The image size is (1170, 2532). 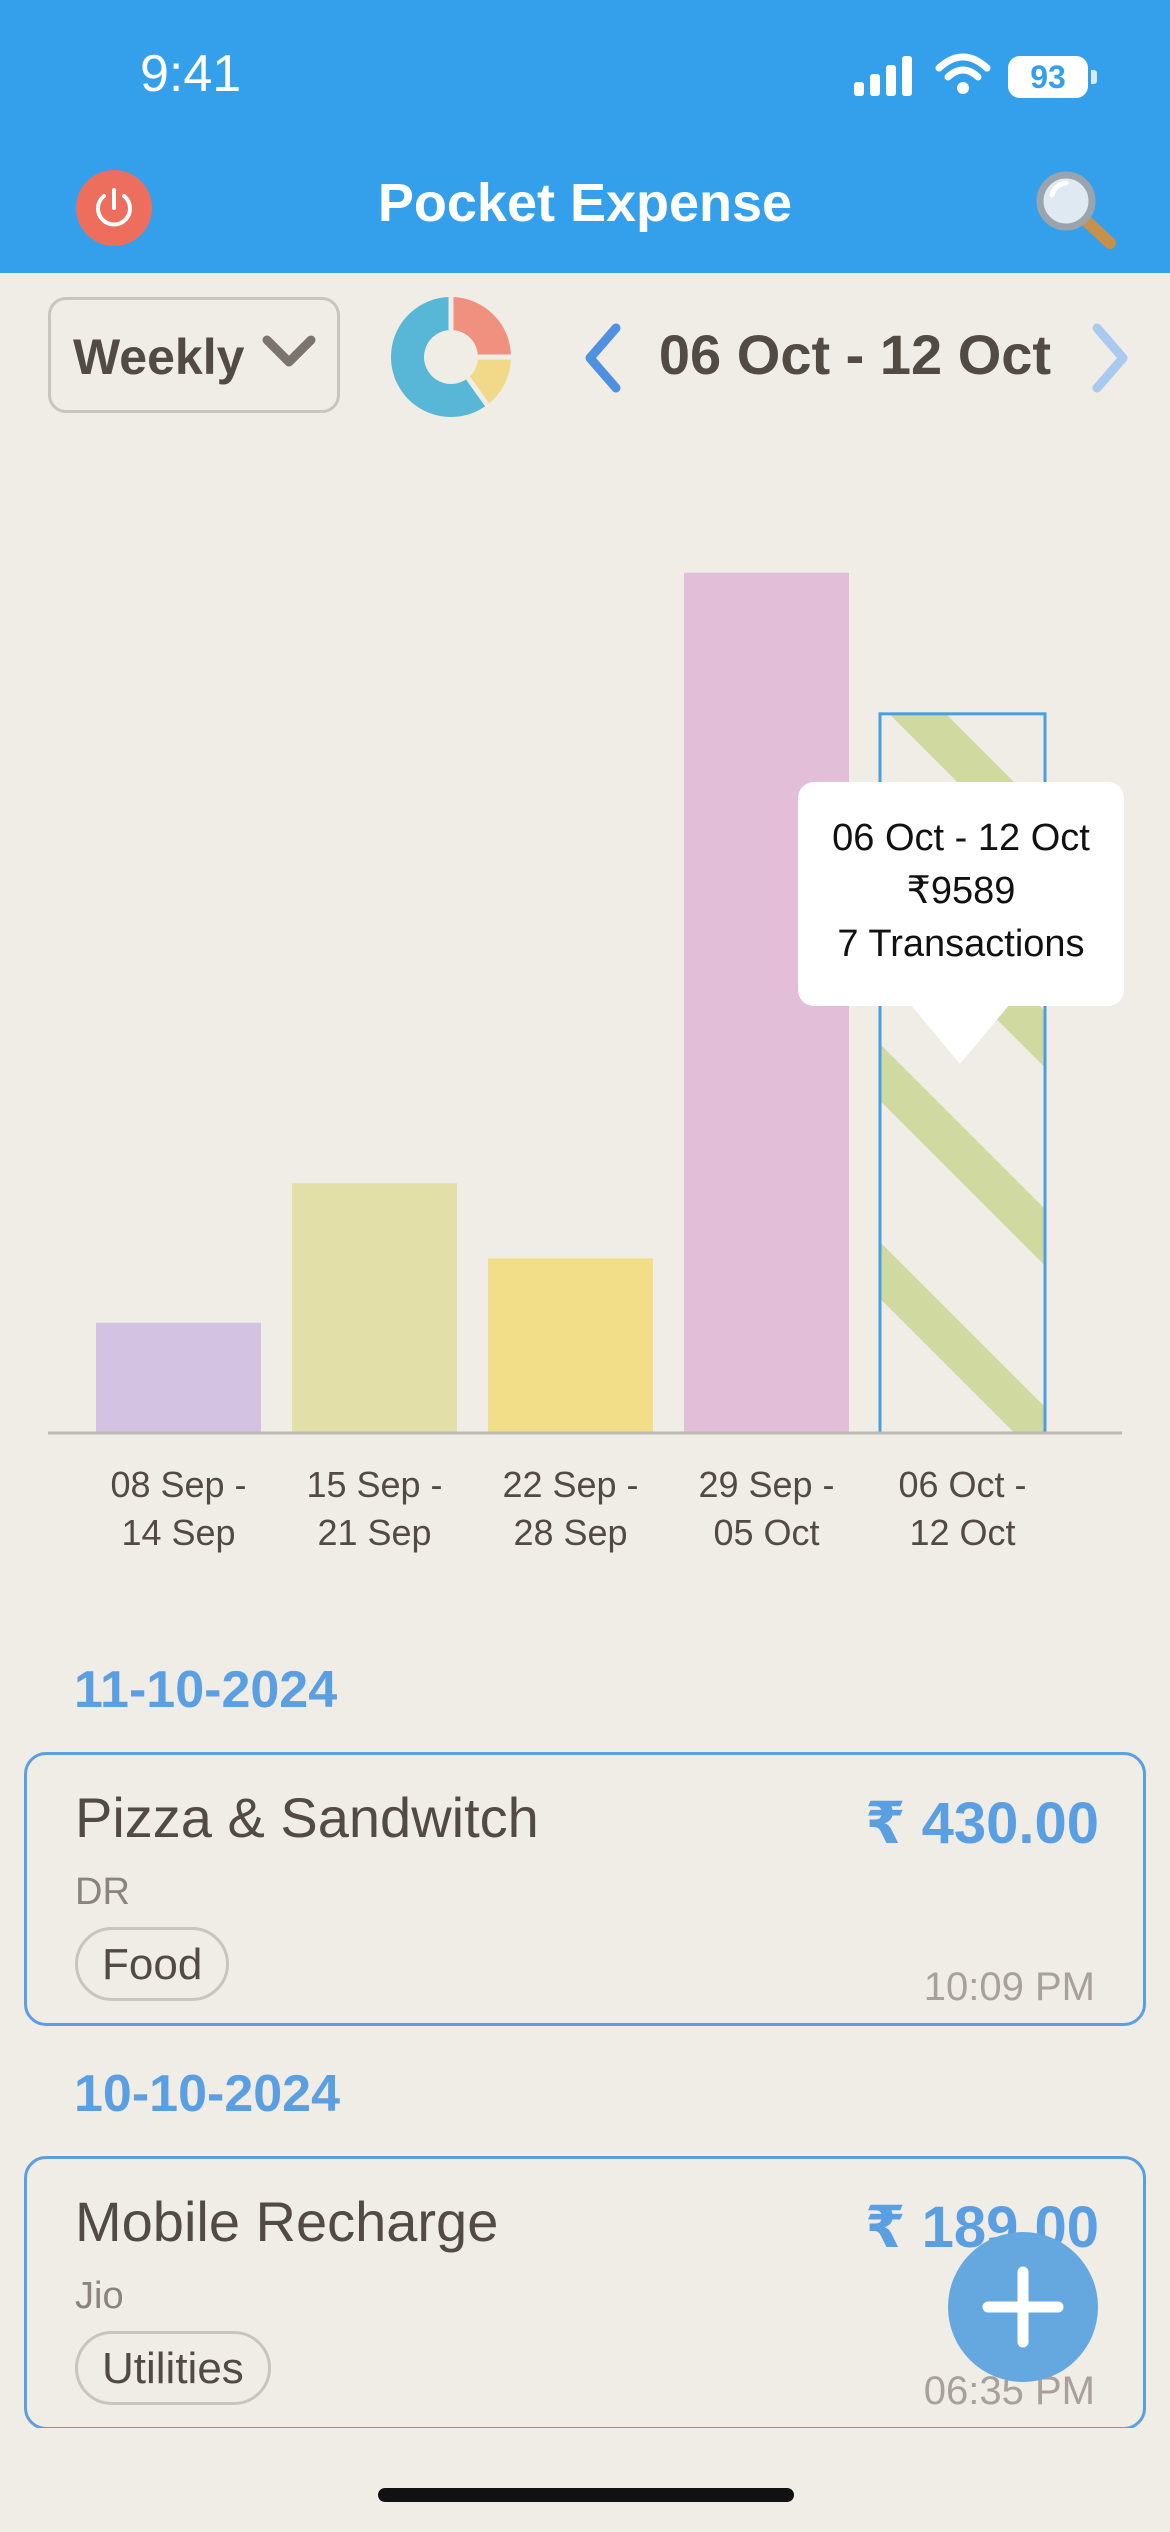 What do you see at coordinates (570, 1484) in the screenshot?
I see `x-tick-label: 22 Sep -` at bounding box center [570, 1484].